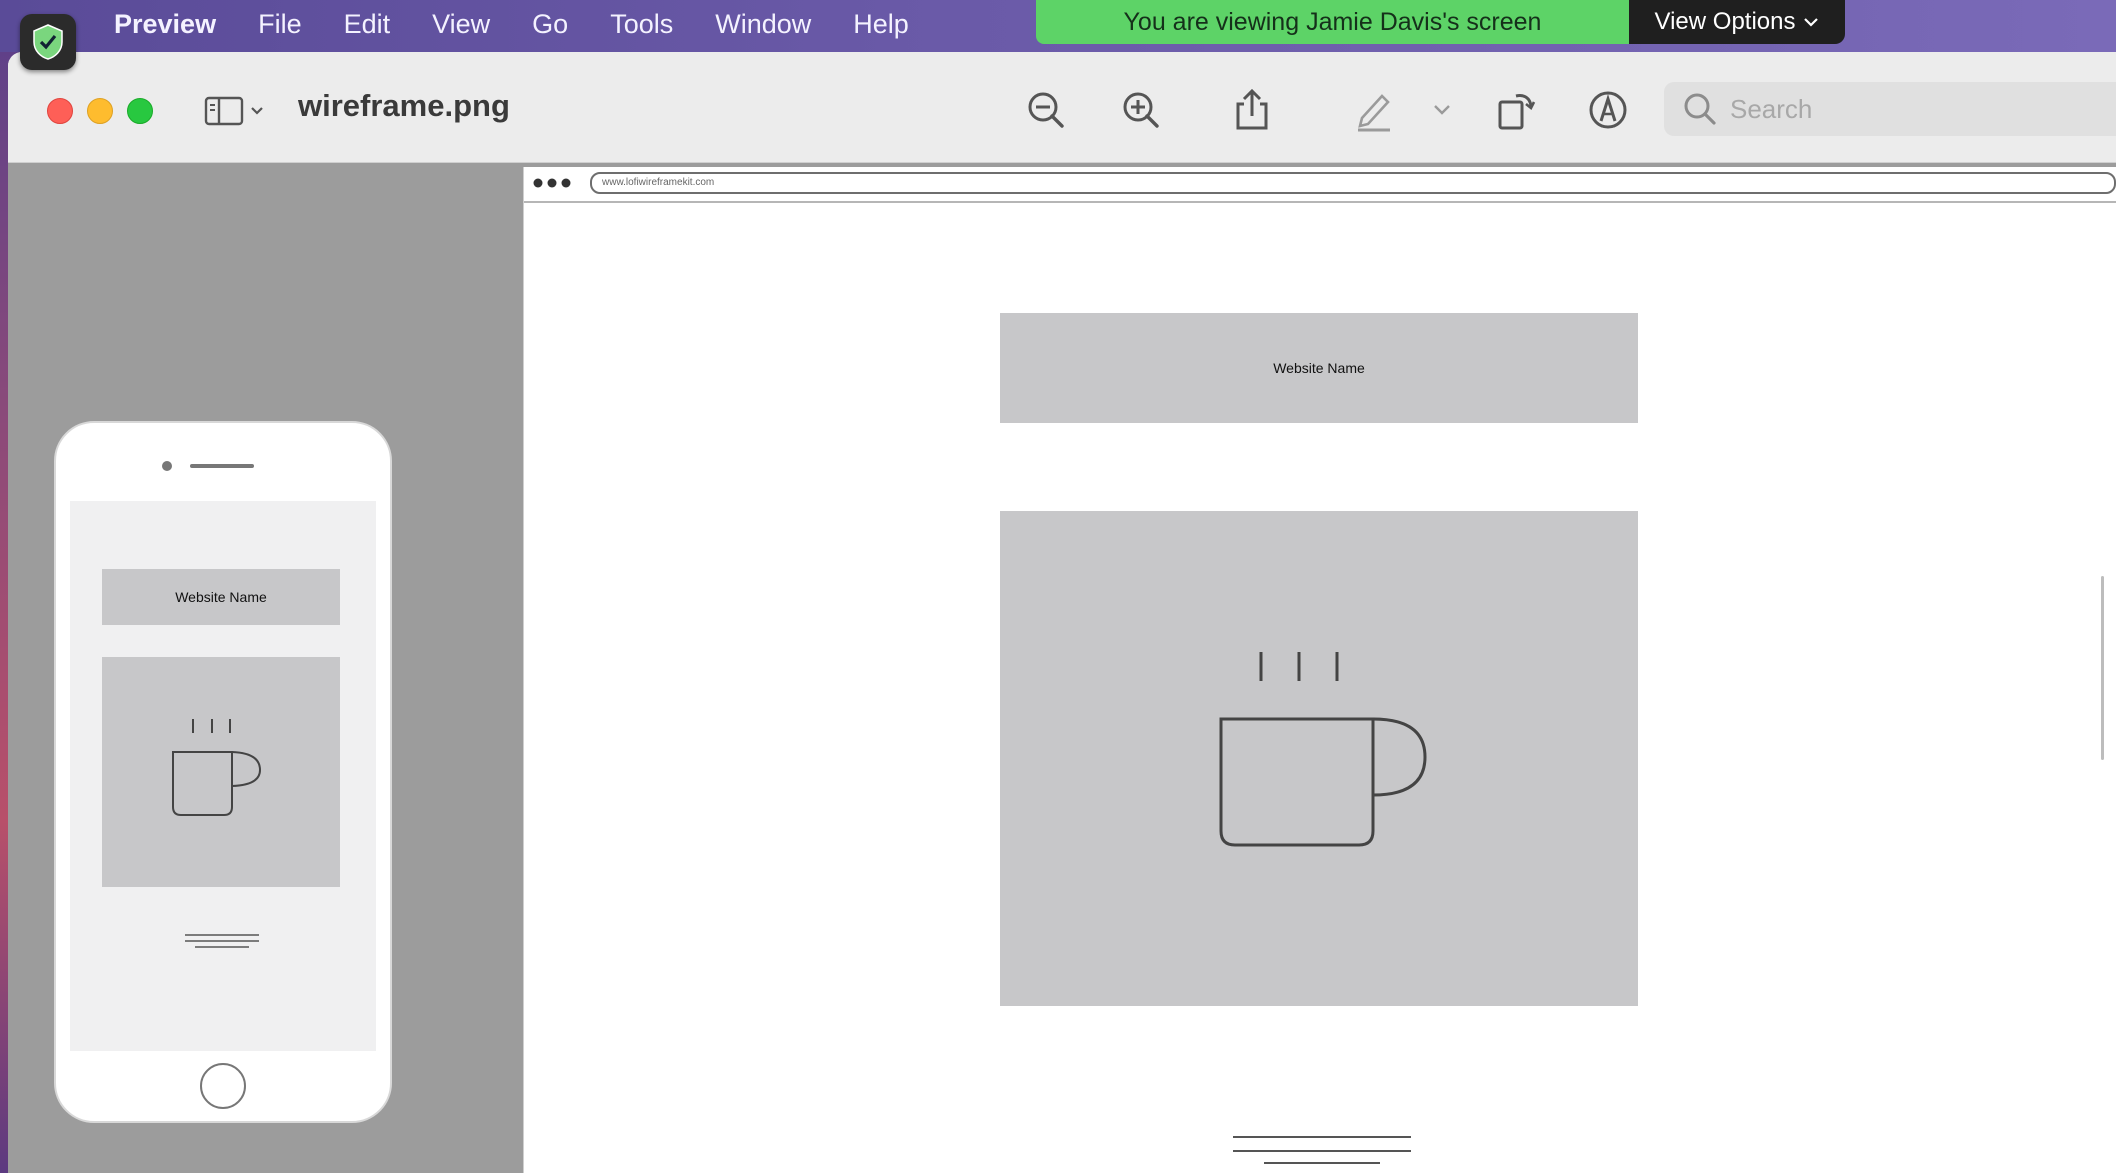  I want to click on markup-icon, so click(1608, 110).